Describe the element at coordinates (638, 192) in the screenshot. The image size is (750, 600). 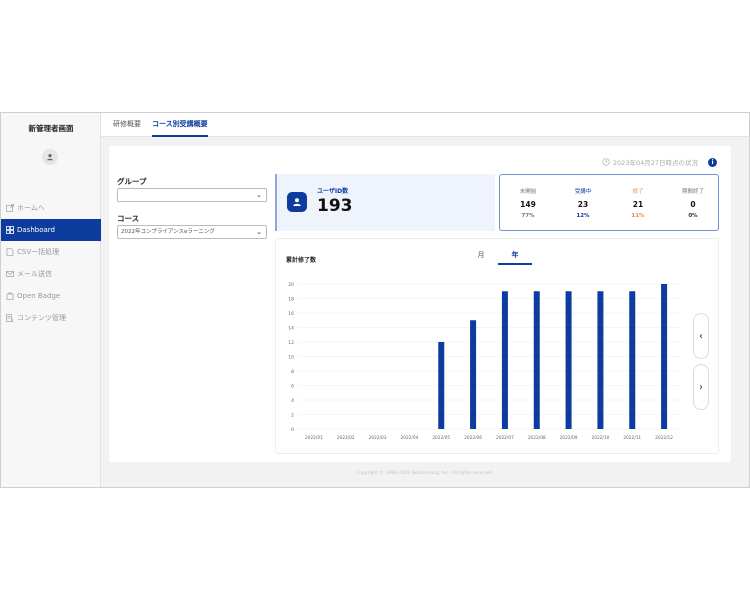
I see `stat-label: 修了` at that location.